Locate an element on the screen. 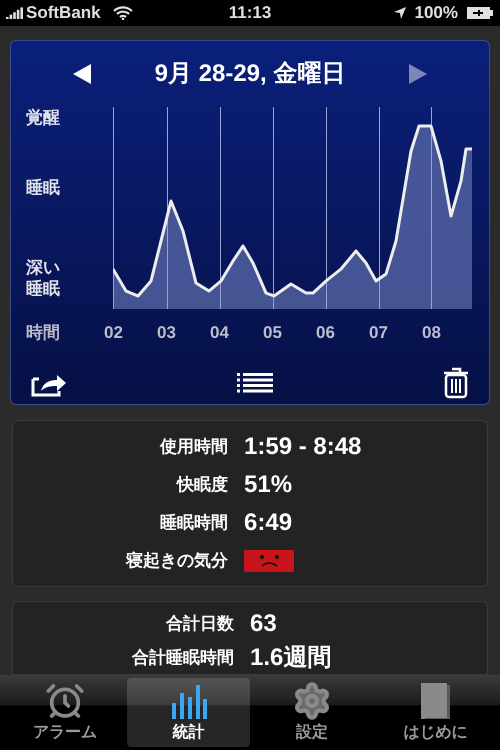  stat-value: 6:49 is located at coordinates (268, 523).